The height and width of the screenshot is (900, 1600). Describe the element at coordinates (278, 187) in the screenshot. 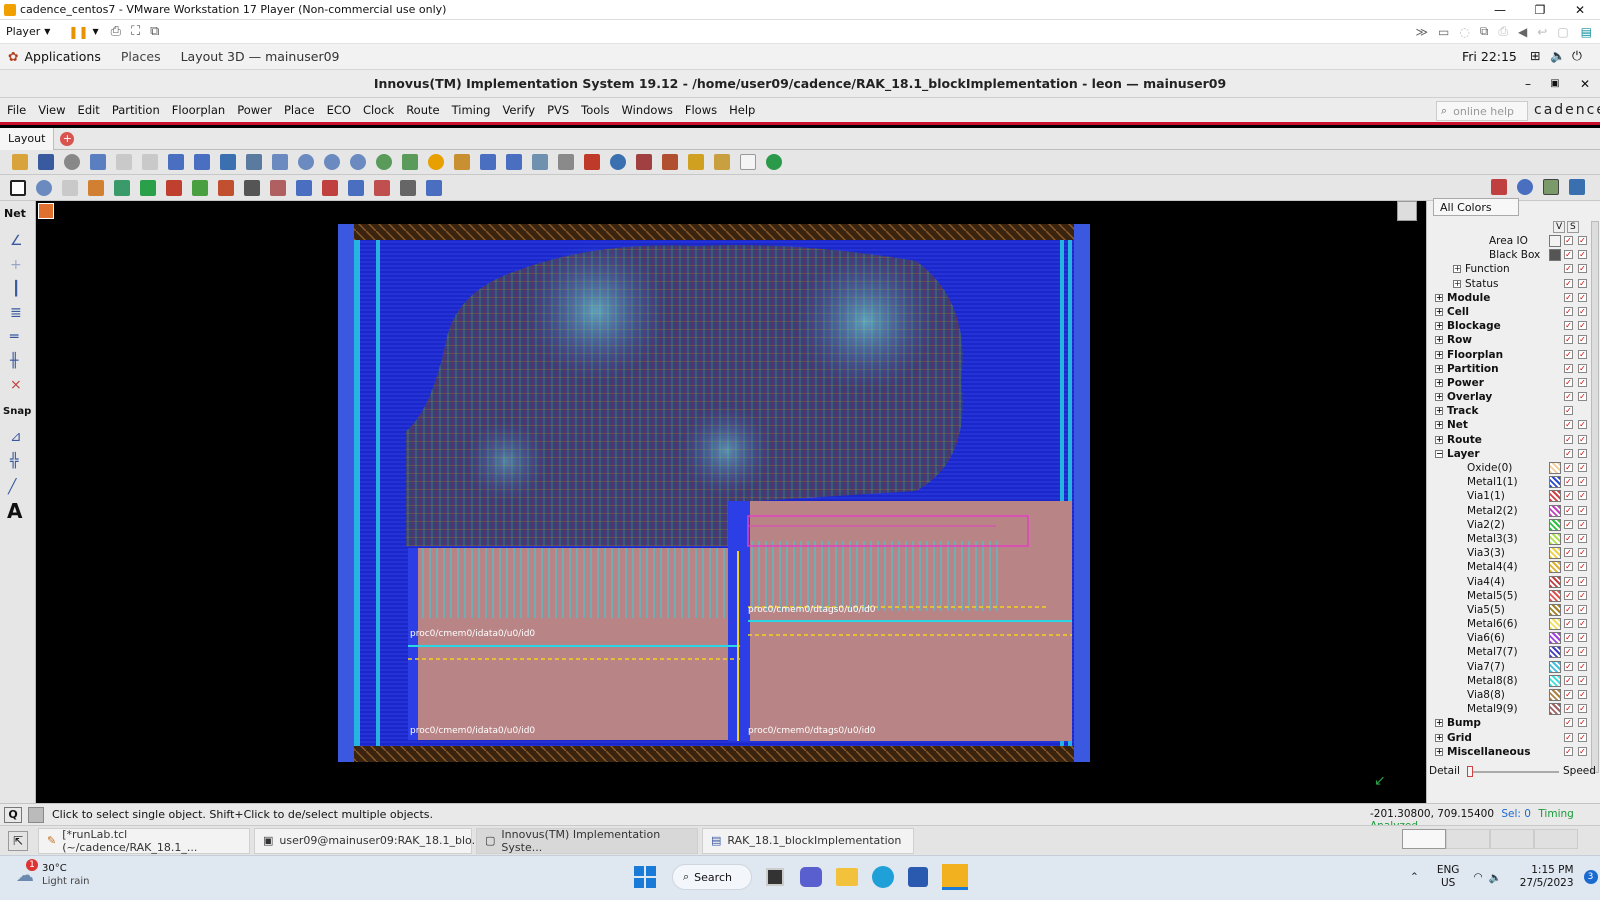

I see `blockage-icon` at that location.